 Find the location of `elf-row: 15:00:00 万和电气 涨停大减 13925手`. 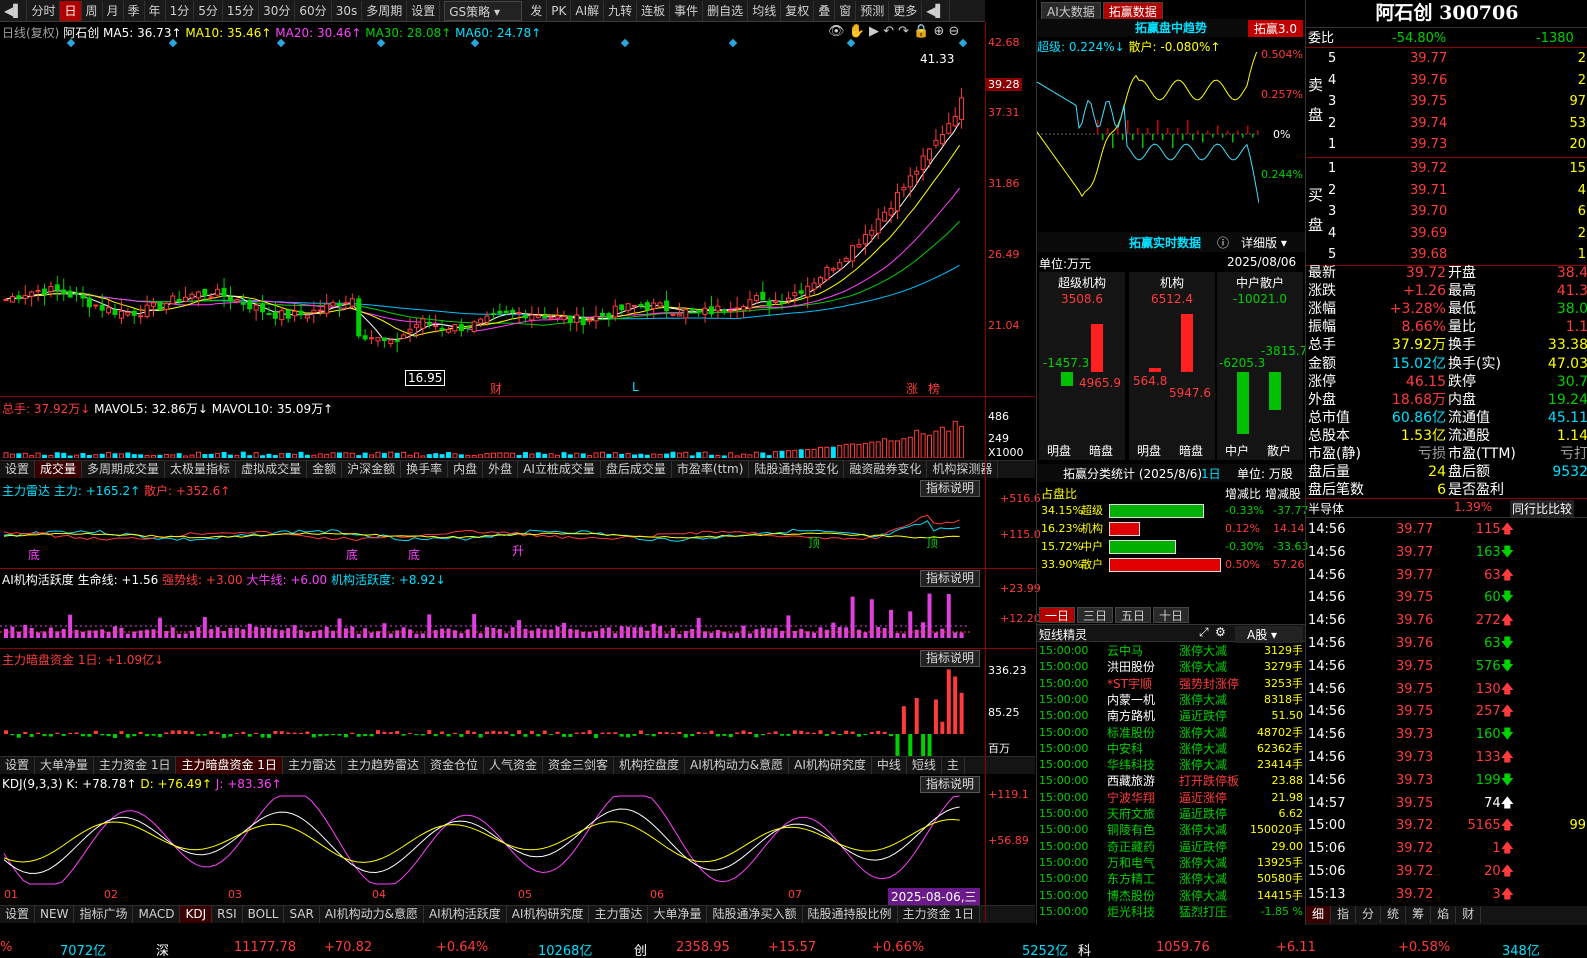

elf-row: 15:00:00 万和电气 涨停大减 13925手 is located at coordinates (1171, 863).